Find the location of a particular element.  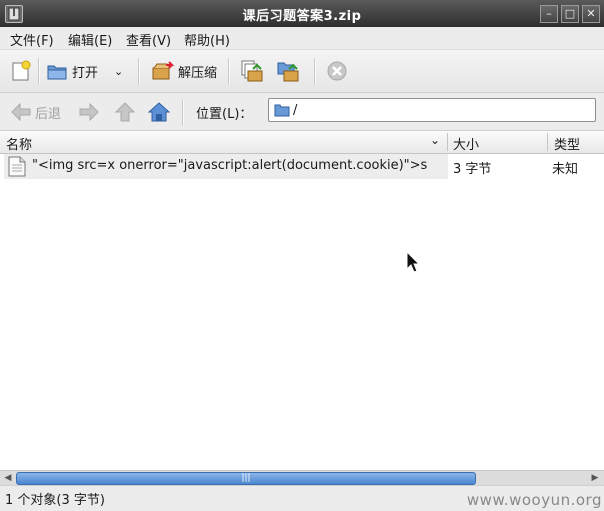

stop-icon is located at coordinates (337, 71).